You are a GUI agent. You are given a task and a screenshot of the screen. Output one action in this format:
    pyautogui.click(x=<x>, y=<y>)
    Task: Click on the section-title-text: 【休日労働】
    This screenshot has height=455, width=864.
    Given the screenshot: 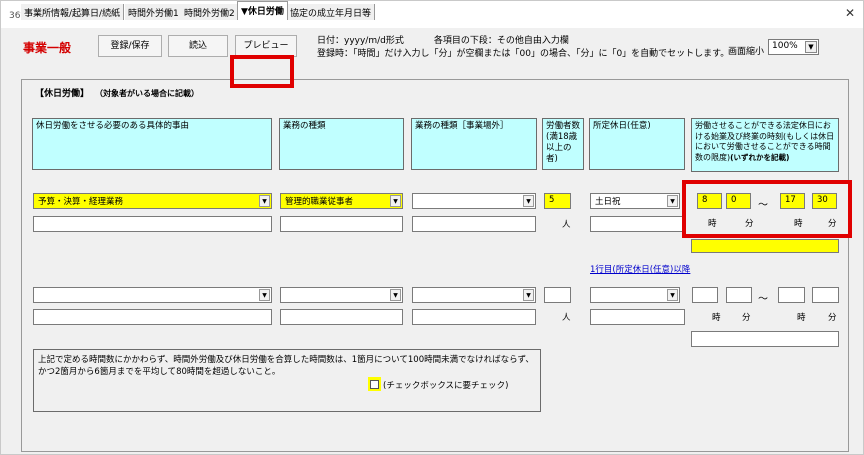 What is the action you would take?
    pyautogui.click(x=62, y=94)
    